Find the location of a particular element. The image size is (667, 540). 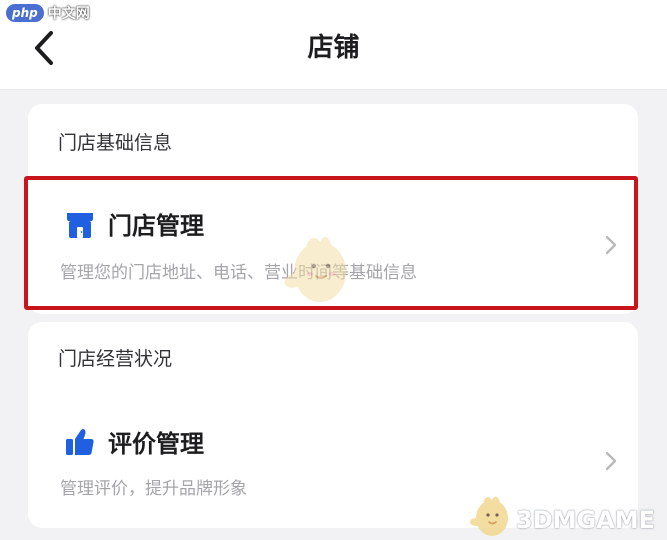

mascot-watermark is located at coordinates (315, 269).